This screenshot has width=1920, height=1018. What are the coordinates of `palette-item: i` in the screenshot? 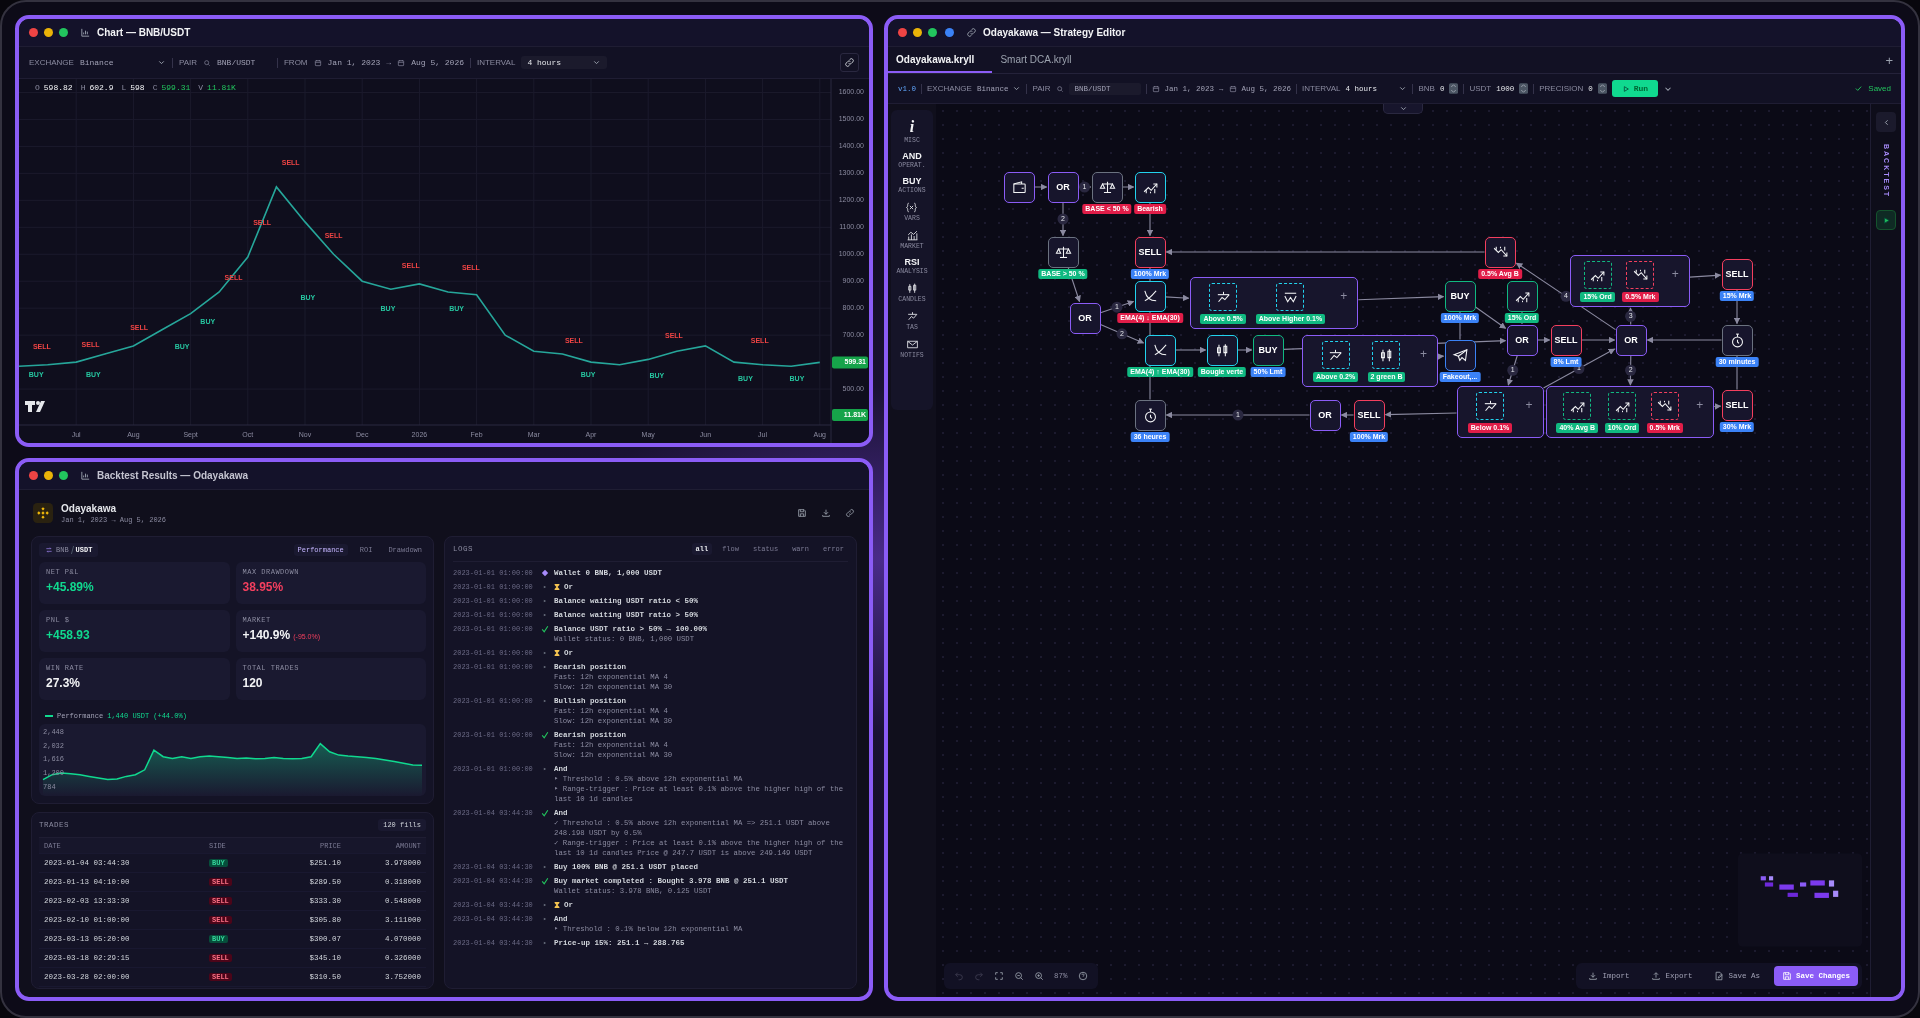 It's located at (912, 127).